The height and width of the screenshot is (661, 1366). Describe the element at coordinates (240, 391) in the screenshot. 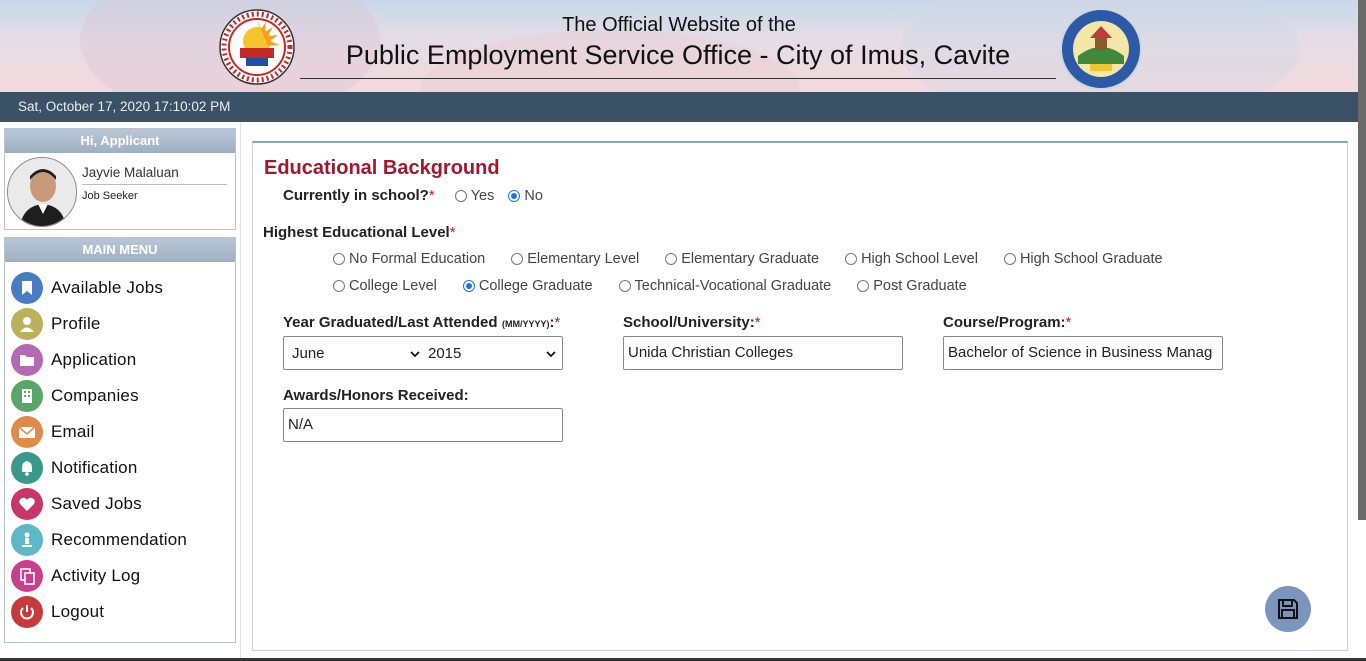

I see `sidebar-divider` at that location.